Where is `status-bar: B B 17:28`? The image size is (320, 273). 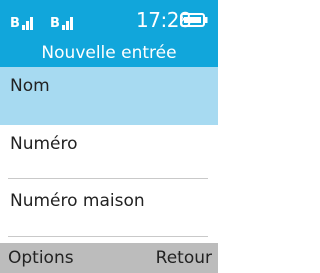 status-bar: B B 17:28 is located at coordinates (109, 20).